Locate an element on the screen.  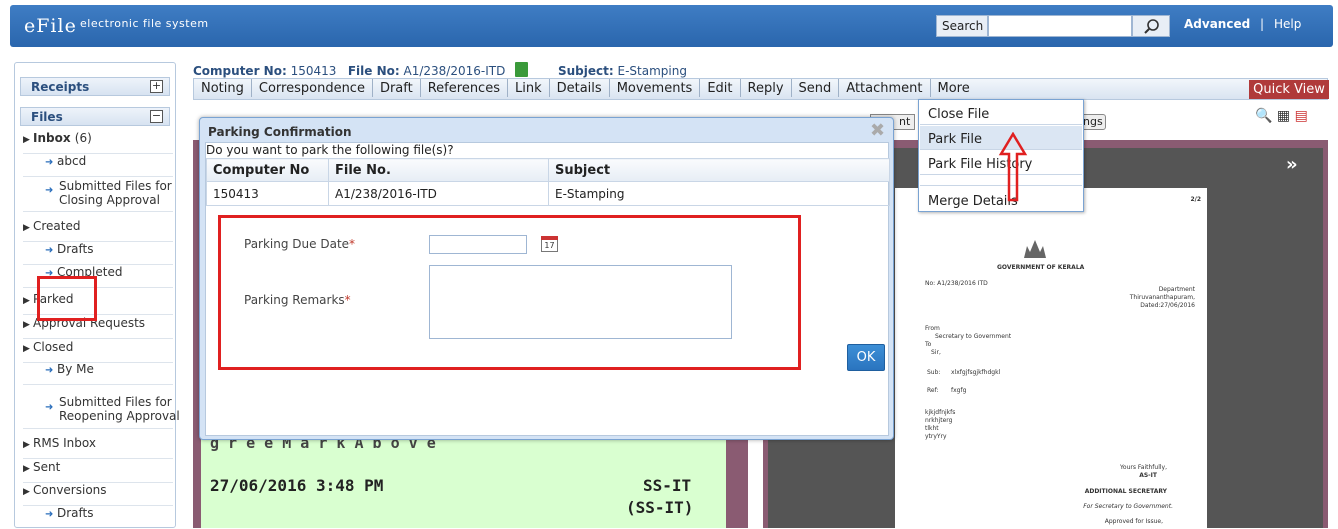
dialog-title: Parking Confirmation is located at coordinates (280, 132).